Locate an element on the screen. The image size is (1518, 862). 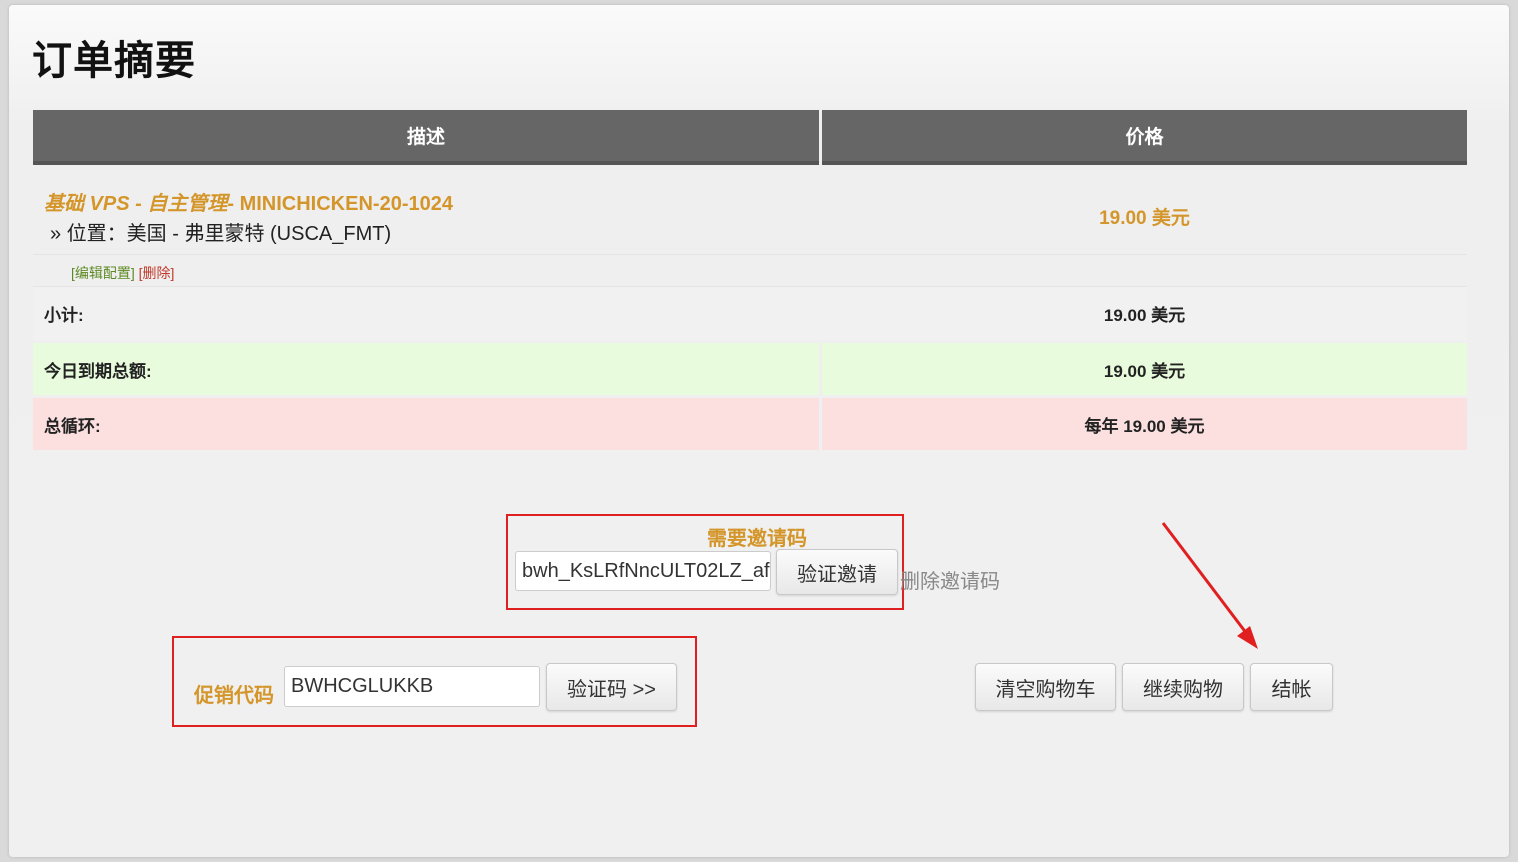
due-today-value: 19.00 美元 is located at coordinates (1144, 371).